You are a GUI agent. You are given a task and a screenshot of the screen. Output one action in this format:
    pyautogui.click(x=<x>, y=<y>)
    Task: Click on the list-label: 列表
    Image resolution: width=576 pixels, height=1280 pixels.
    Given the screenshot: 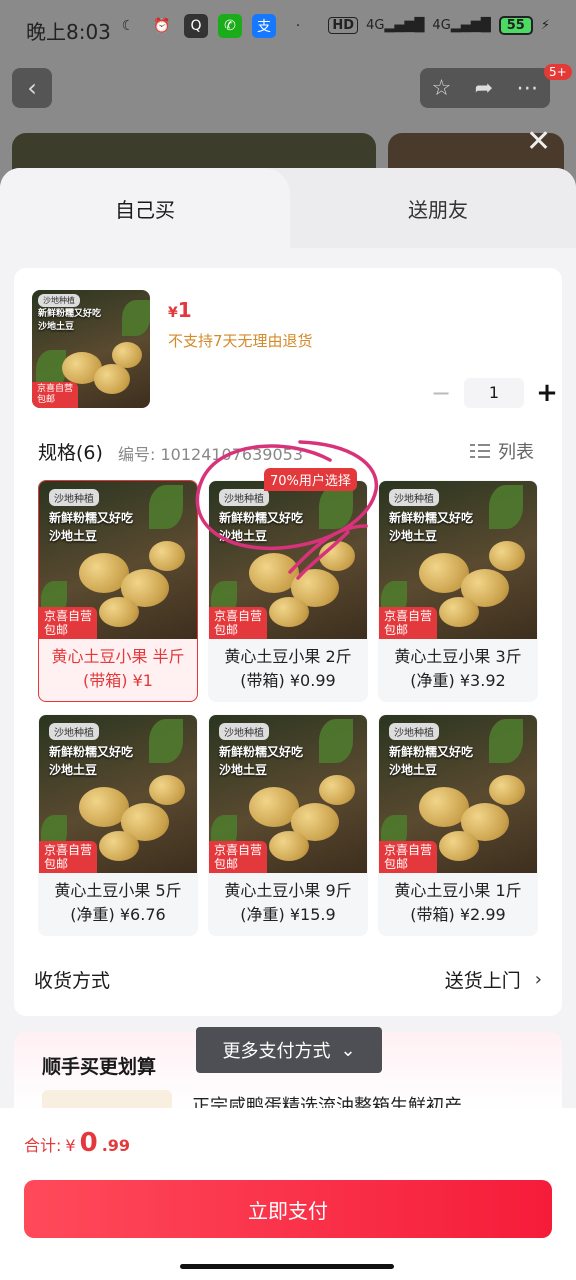 What is the action you would take?
    pyautogui.click(x=516, y=452)
    